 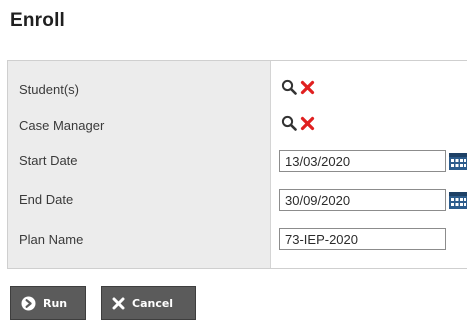 I want to click on page-title: Enroll, so click(x=38, y=20).